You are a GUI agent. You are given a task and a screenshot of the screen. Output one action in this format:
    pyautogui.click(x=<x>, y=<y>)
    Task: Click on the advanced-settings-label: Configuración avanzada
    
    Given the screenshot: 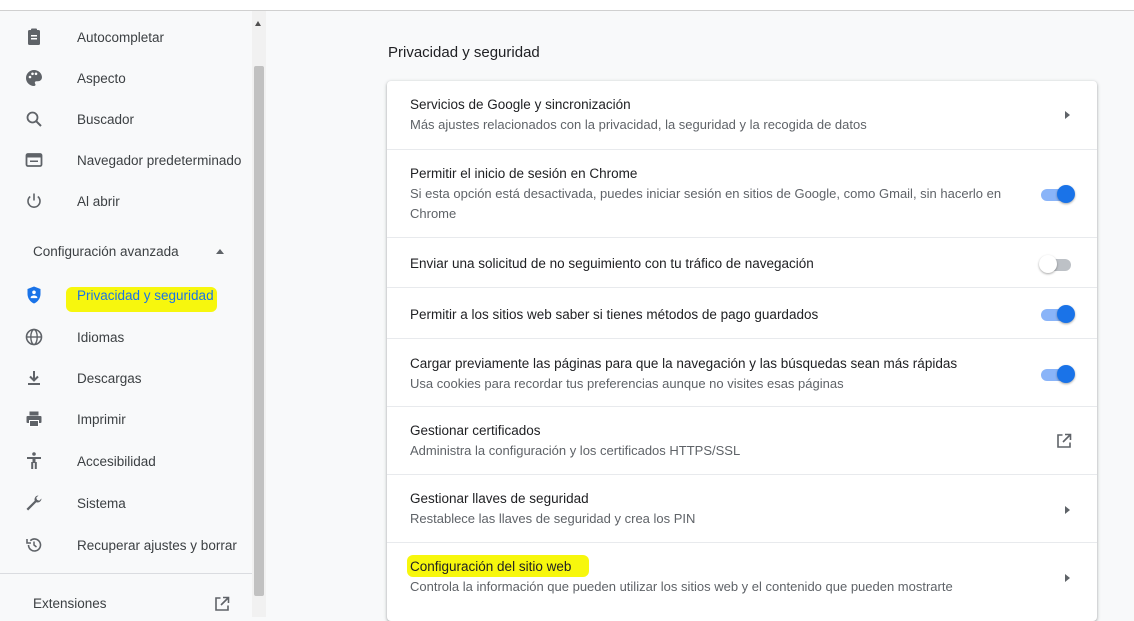 What is the action you would take?
    pyautogui.click(x=106, y=251)
    